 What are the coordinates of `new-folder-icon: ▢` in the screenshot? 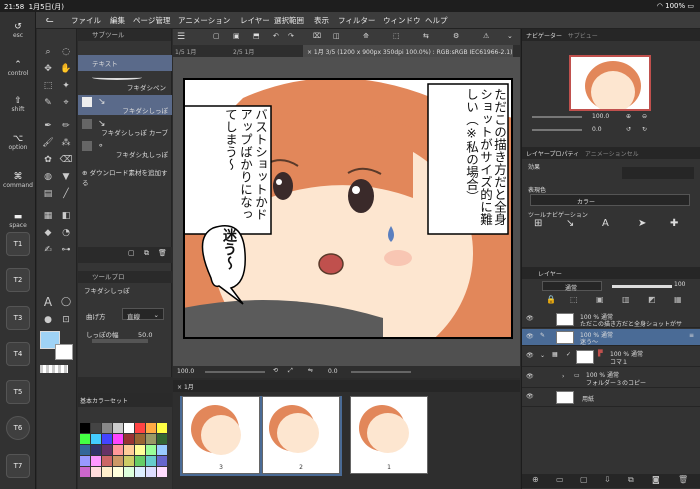 It's located at (584, 479).